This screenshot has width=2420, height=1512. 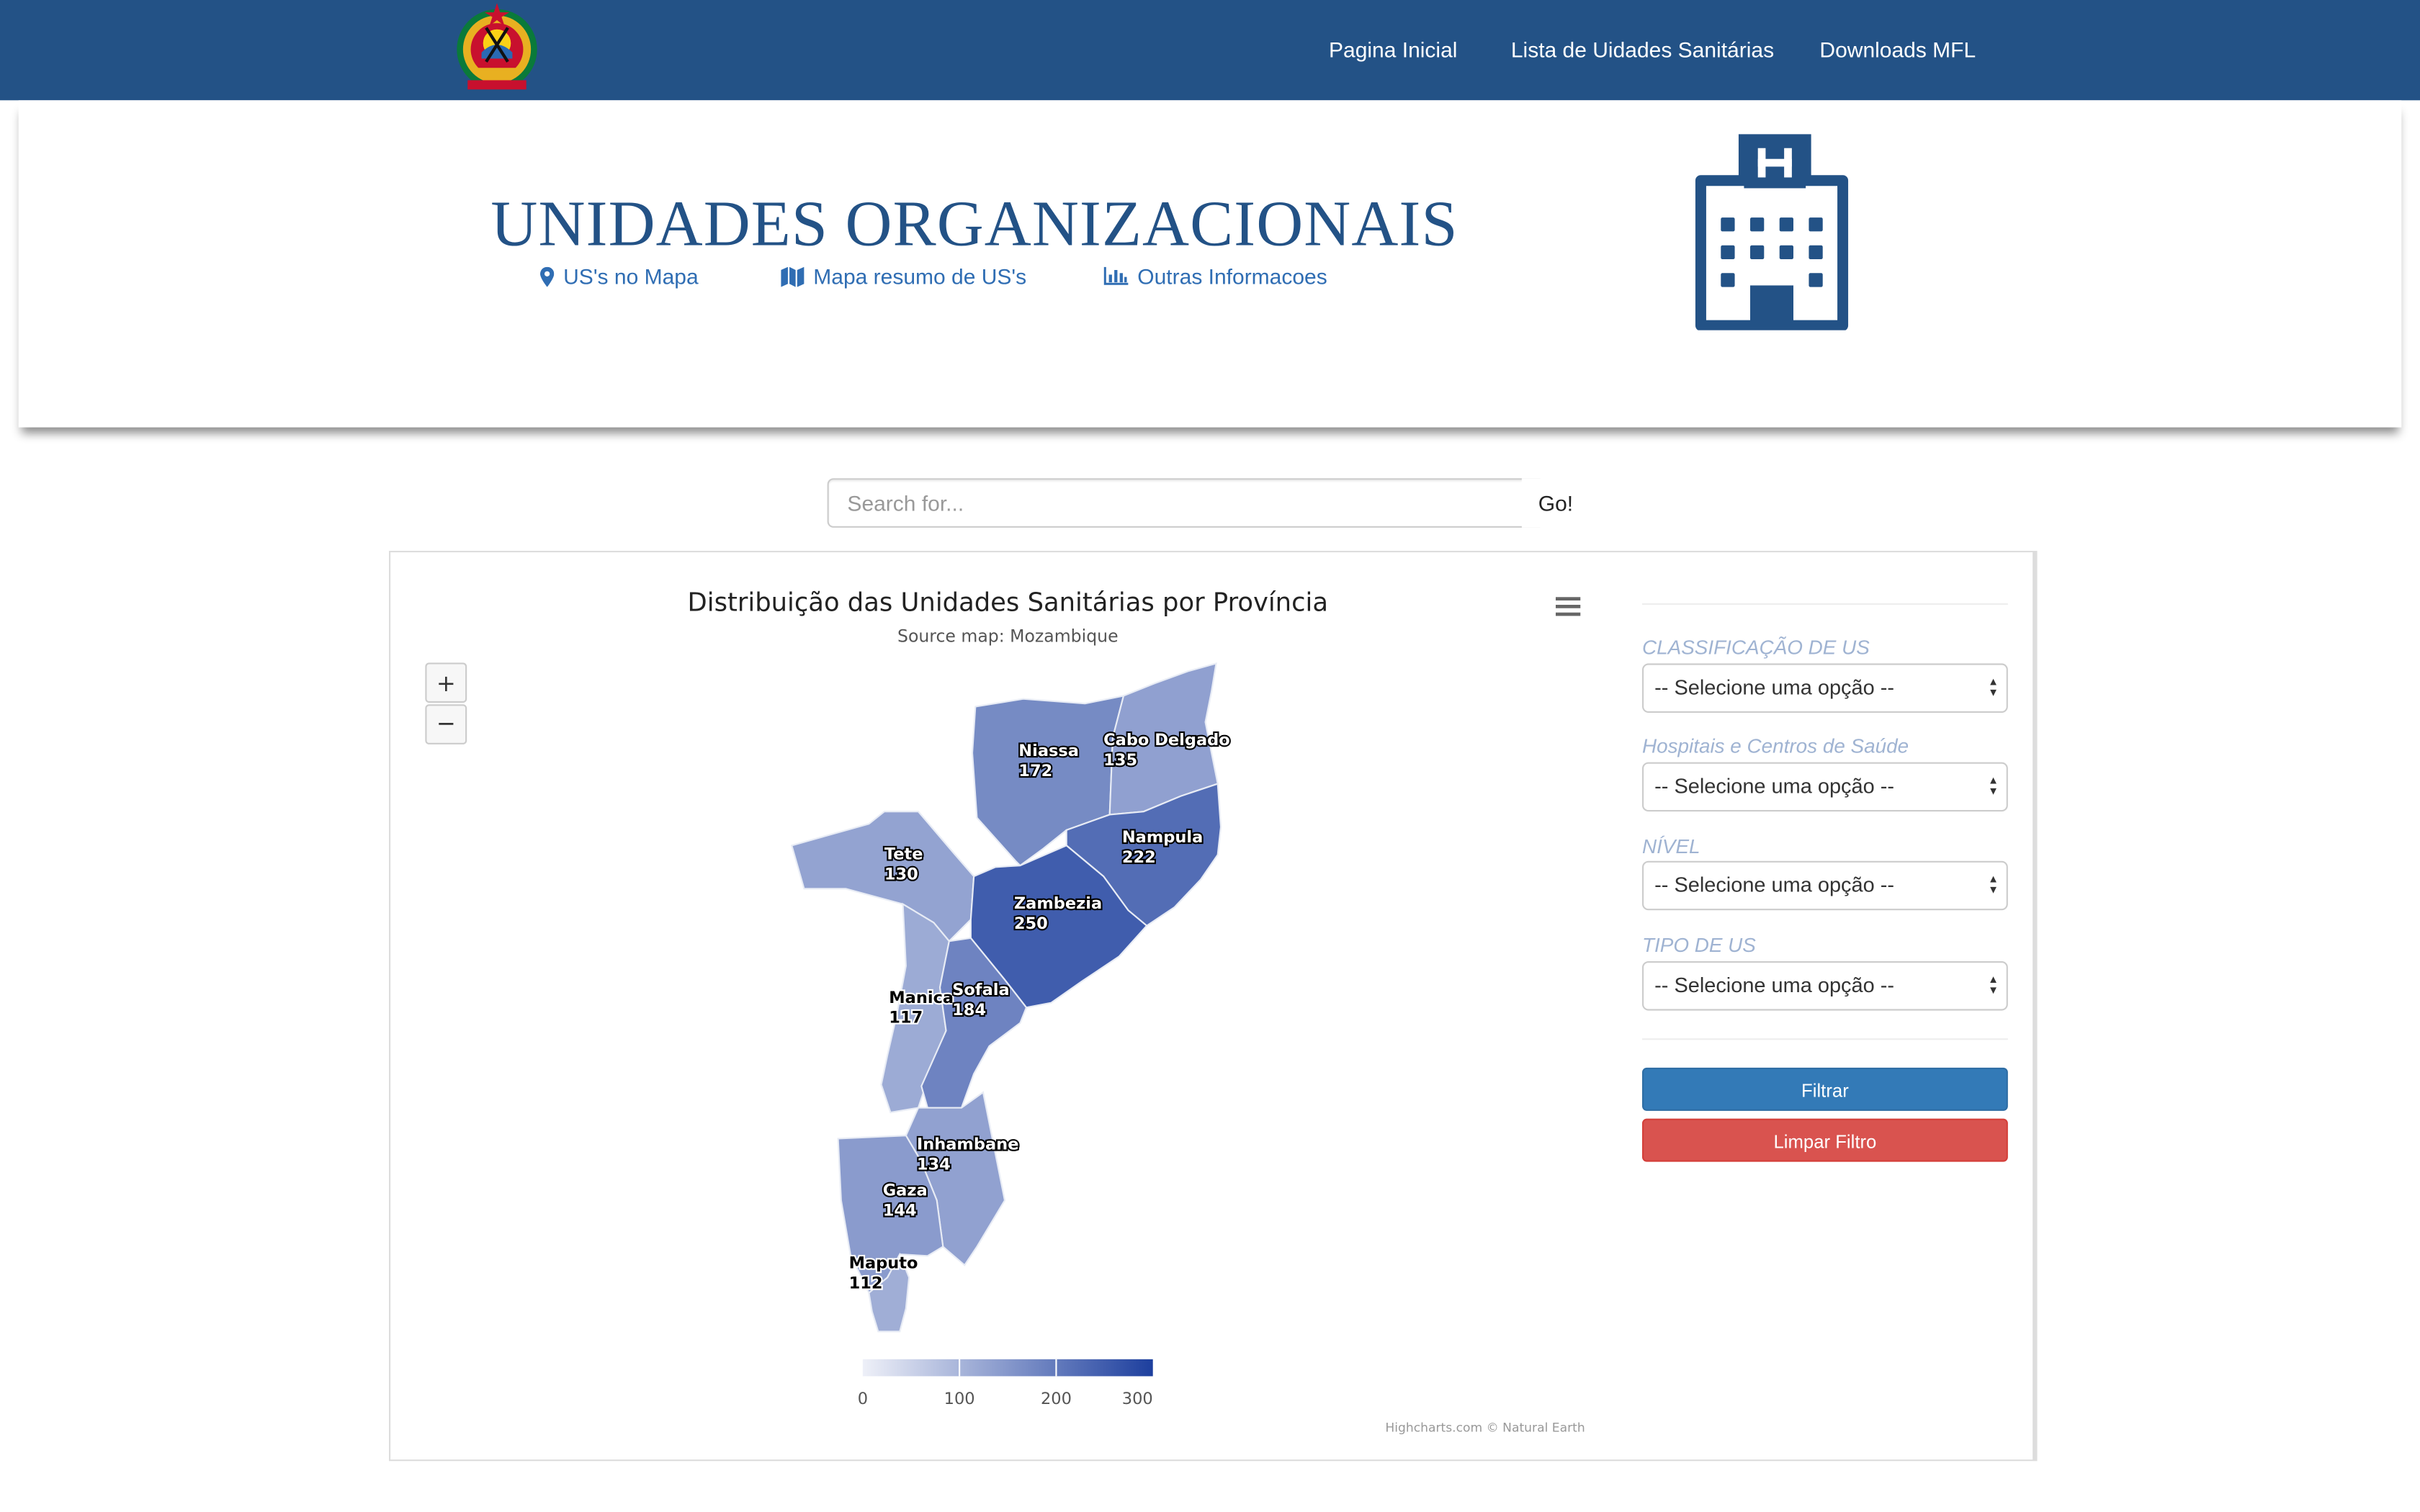 I want to click on province-label-gaza: Gaza, so click(x=905, y=1191).